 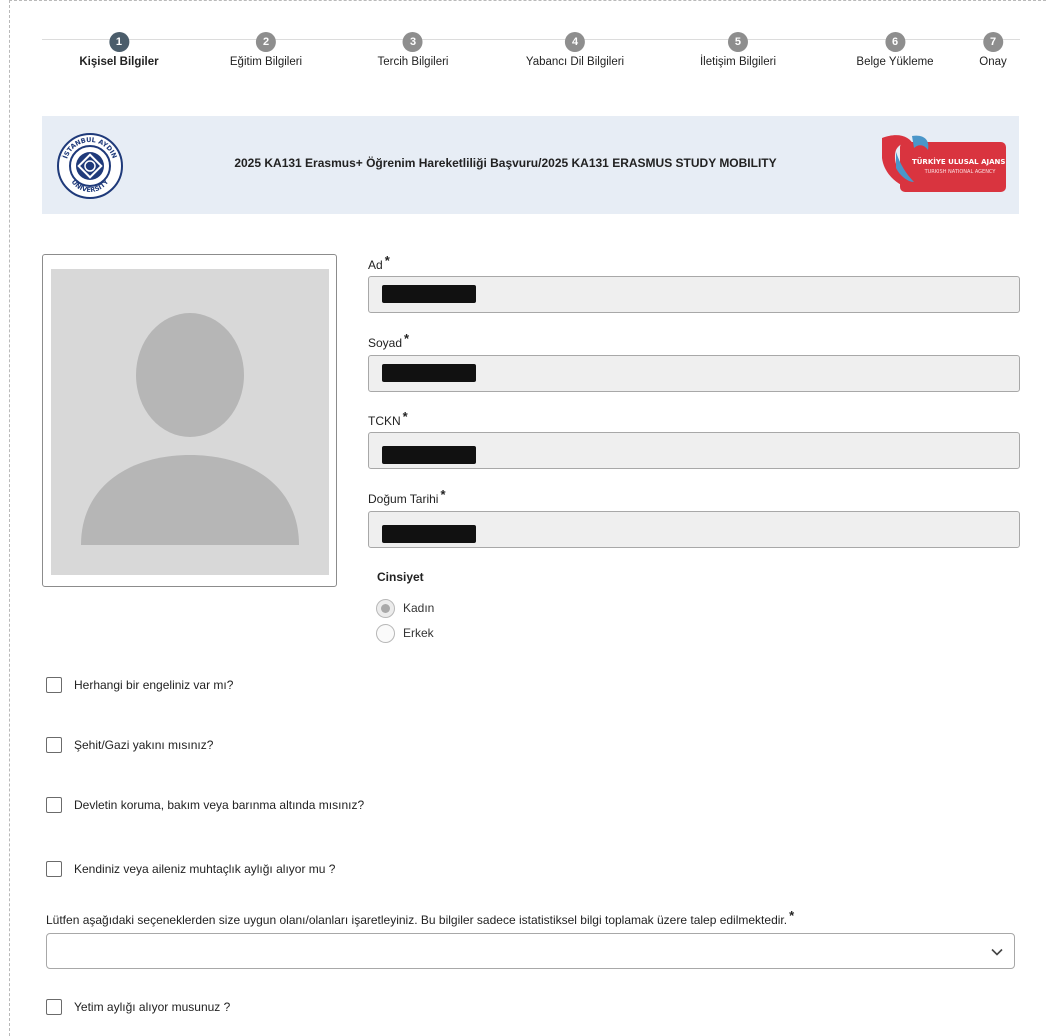 What do you see at coordinates (152, 1007) in the screenshot?
I see `checkbox-label: Yetim aylığı alıyor musunuz ?` at bounding box center [152, 1007].